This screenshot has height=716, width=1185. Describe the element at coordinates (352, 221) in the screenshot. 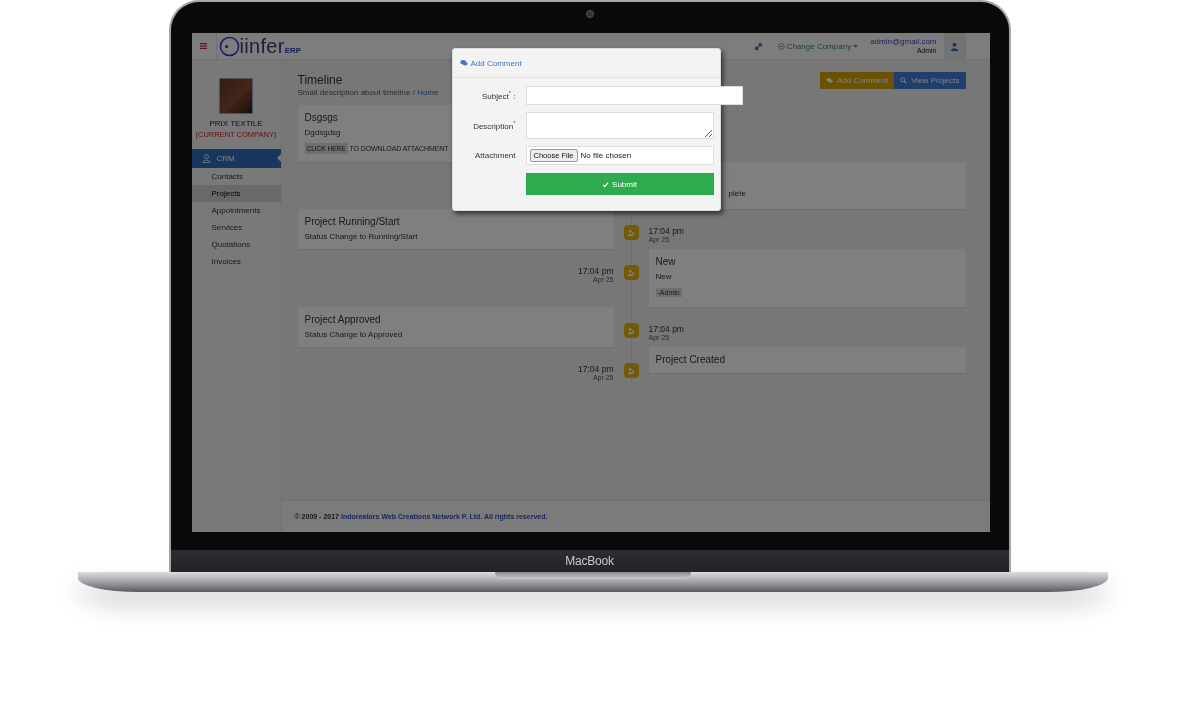

I see `card-title: Project Running/Start` at that location.